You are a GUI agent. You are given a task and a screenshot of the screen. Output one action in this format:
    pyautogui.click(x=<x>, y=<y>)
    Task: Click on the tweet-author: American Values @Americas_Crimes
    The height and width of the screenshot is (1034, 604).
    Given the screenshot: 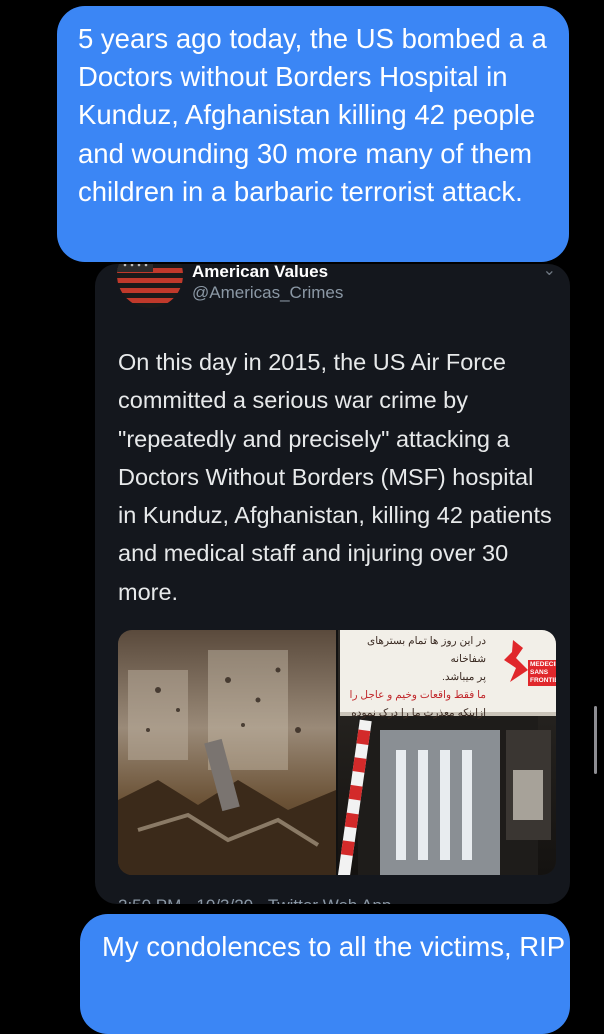 What is the action you would take?
    pyautogui.click(x=267, y=284)
    